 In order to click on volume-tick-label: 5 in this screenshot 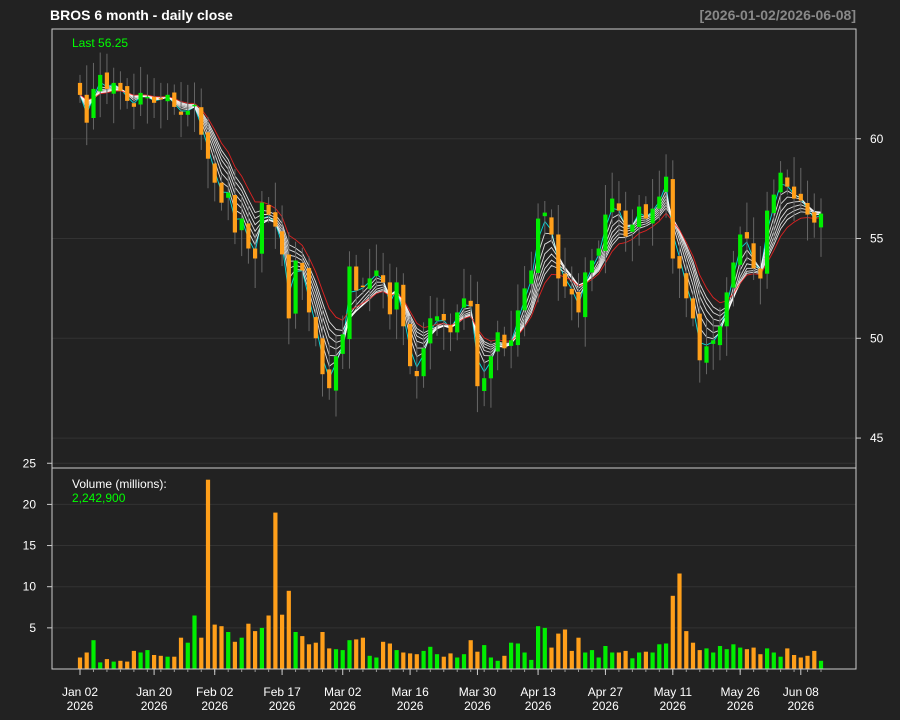, I will do `click(32, 628)`.